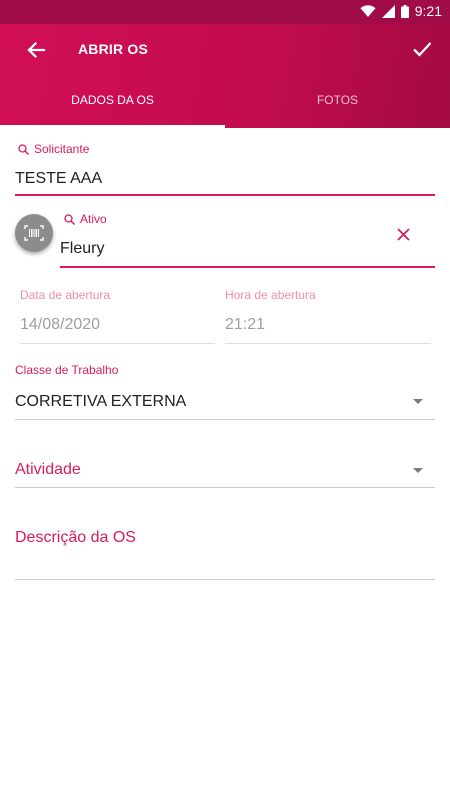 The width and height of the screenshot is (450, 800). Describe the element at coordinates (75, 537) in the screenshot. I see `descricao-label: Descrição da OS` at that location.